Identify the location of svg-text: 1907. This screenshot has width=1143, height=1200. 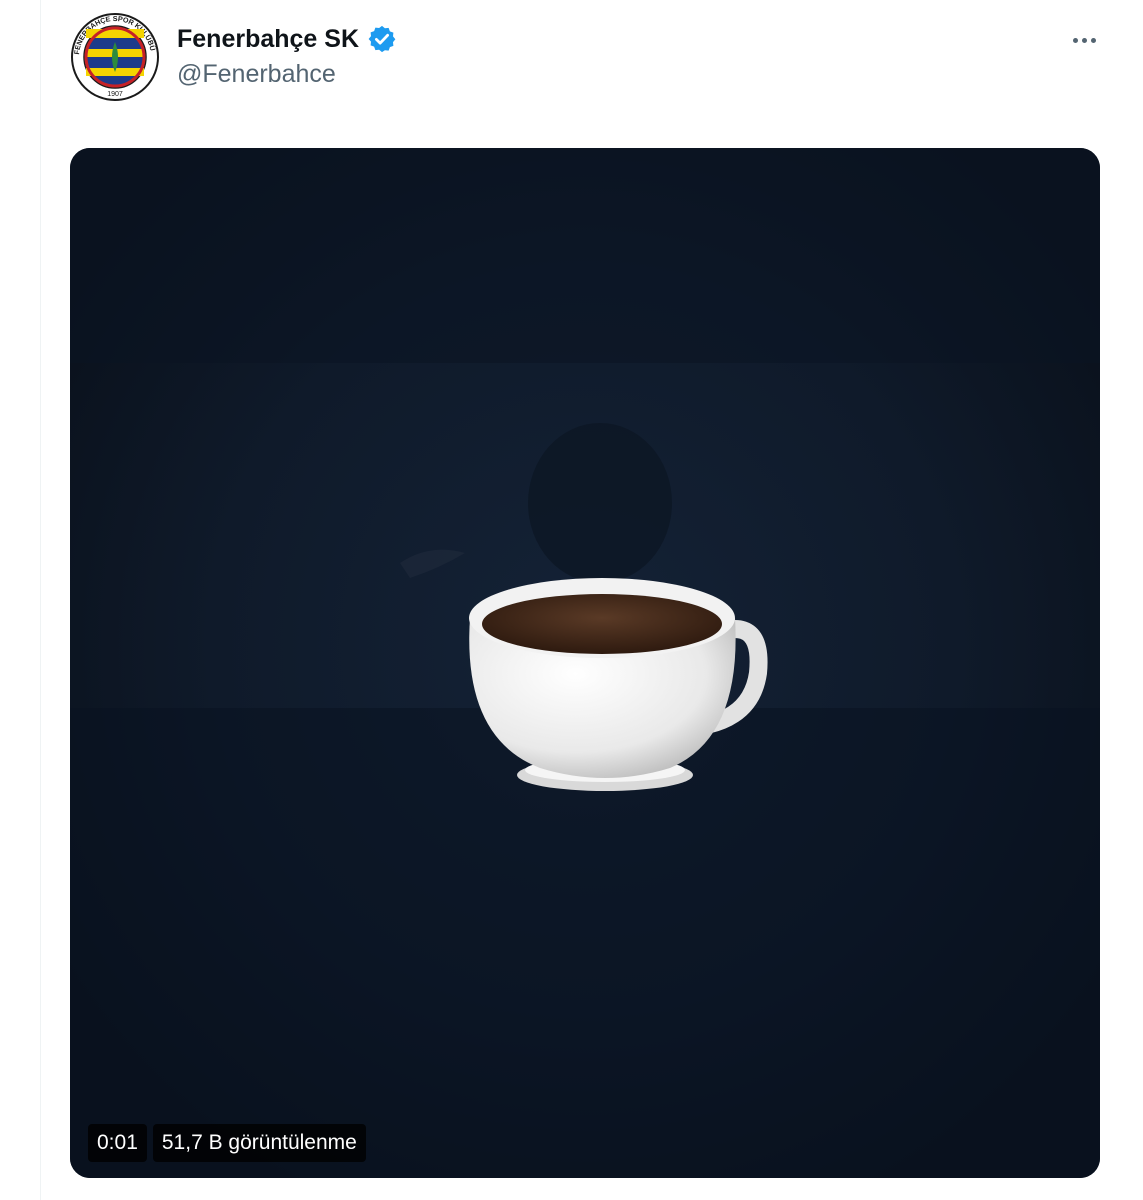
(115, 94).